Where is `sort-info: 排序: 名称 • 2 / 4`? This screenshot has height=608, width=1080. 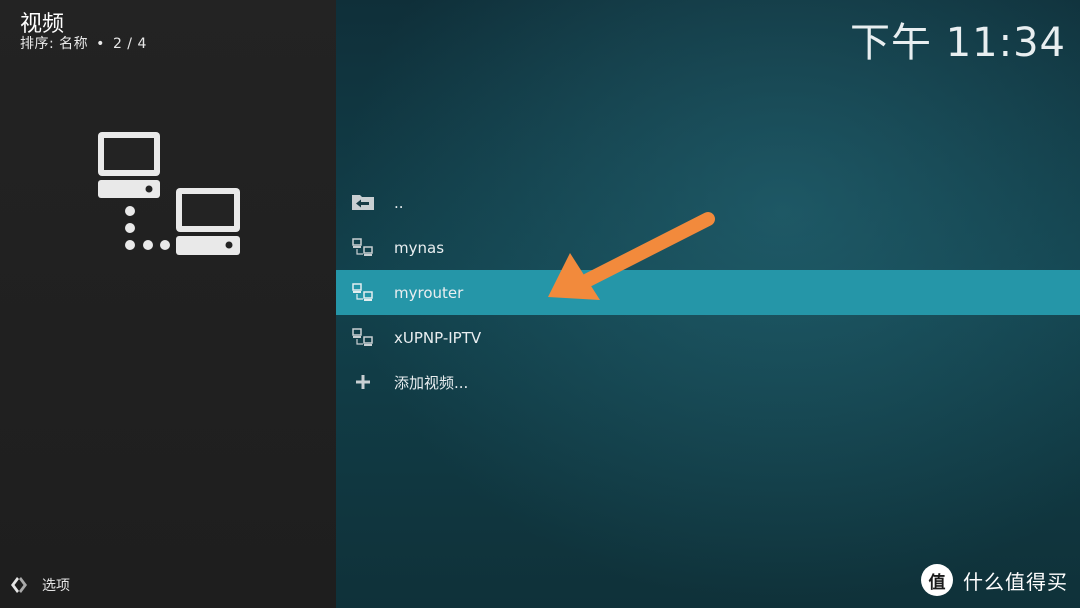 sort-info: 排序: 名称 • 2 / 4 is located at coordinates (83, 43).